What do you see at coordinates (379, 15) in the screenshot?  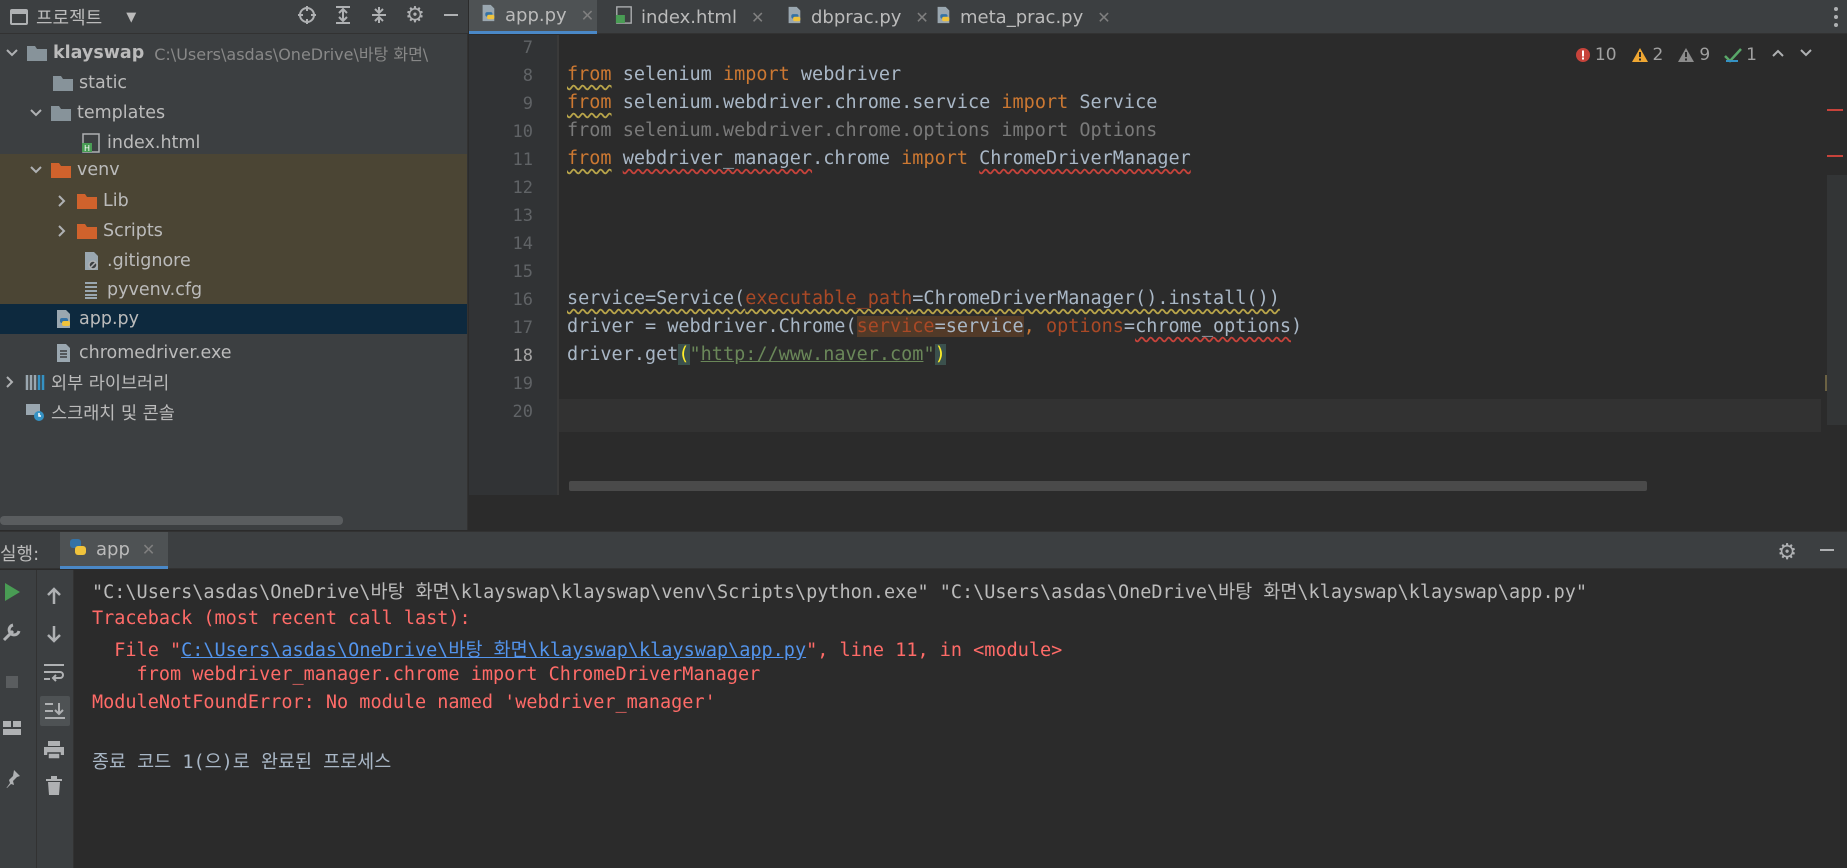 I see `collapse-all-icon` at bounding box center [379, 15].